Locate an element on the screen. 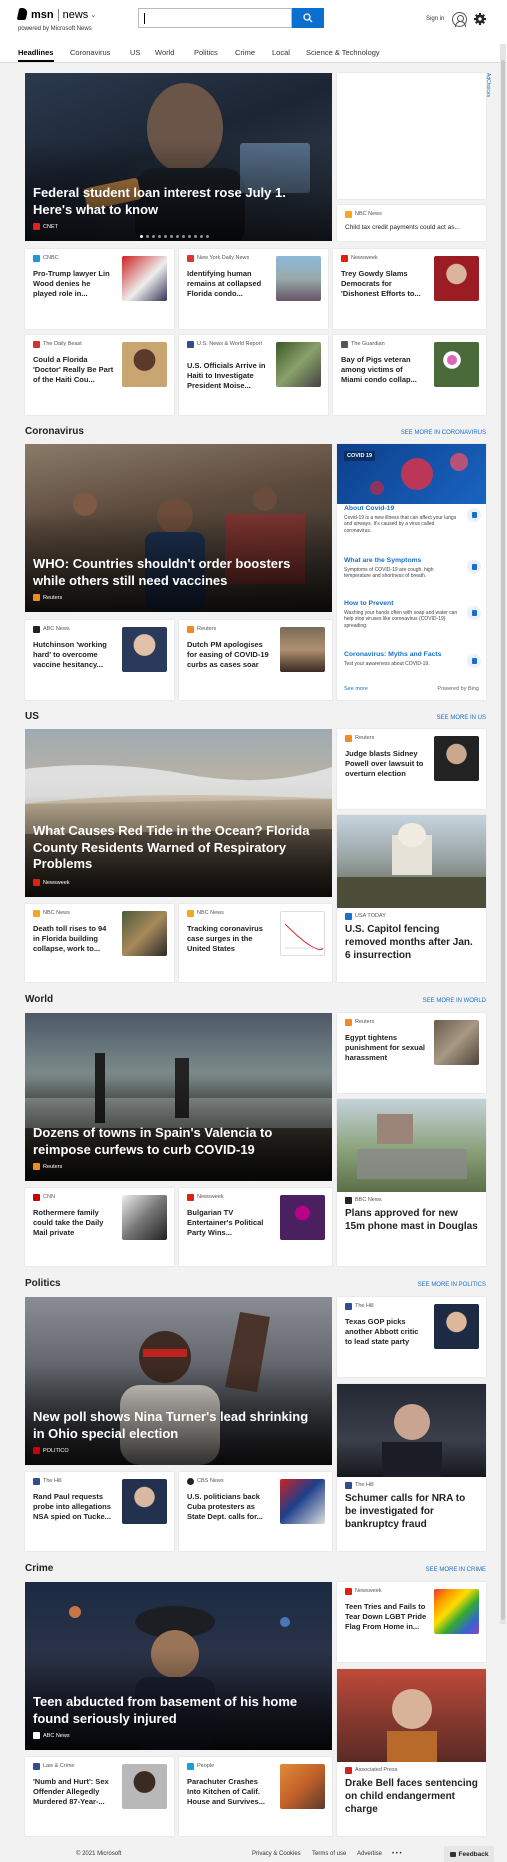  msn-news-logo: msn news ⌄ is located at coordinates (57, 14).